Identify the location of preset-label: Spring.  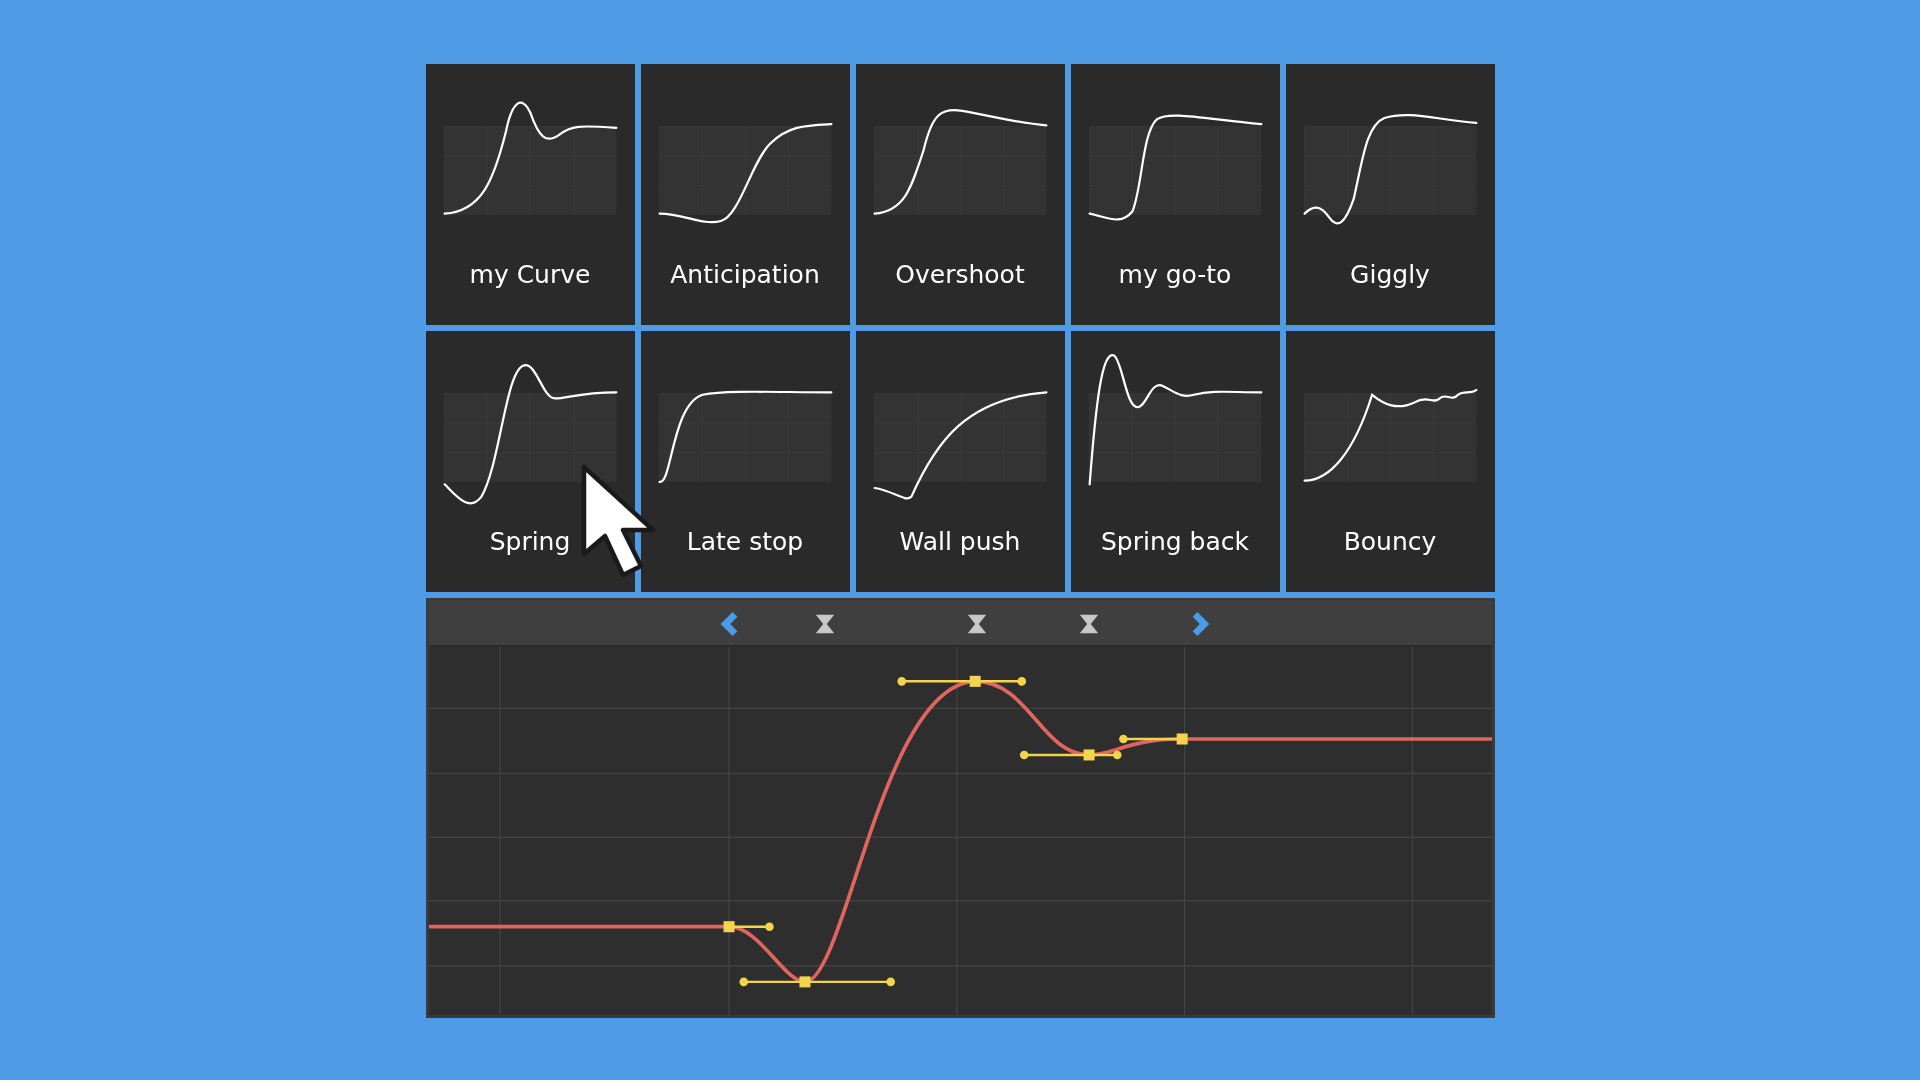
(530, 541).